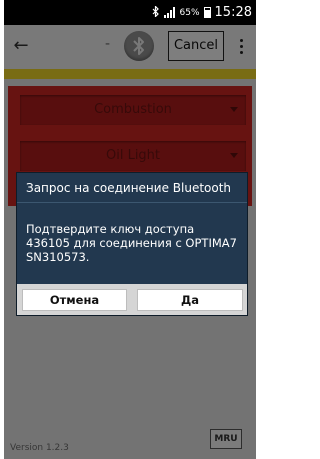 The image size is (320, 459). Describe the element at coordinates (129, 188) in the screenshot. I see `dialog-title: Запрос на соединение Bluetooth` at that location.